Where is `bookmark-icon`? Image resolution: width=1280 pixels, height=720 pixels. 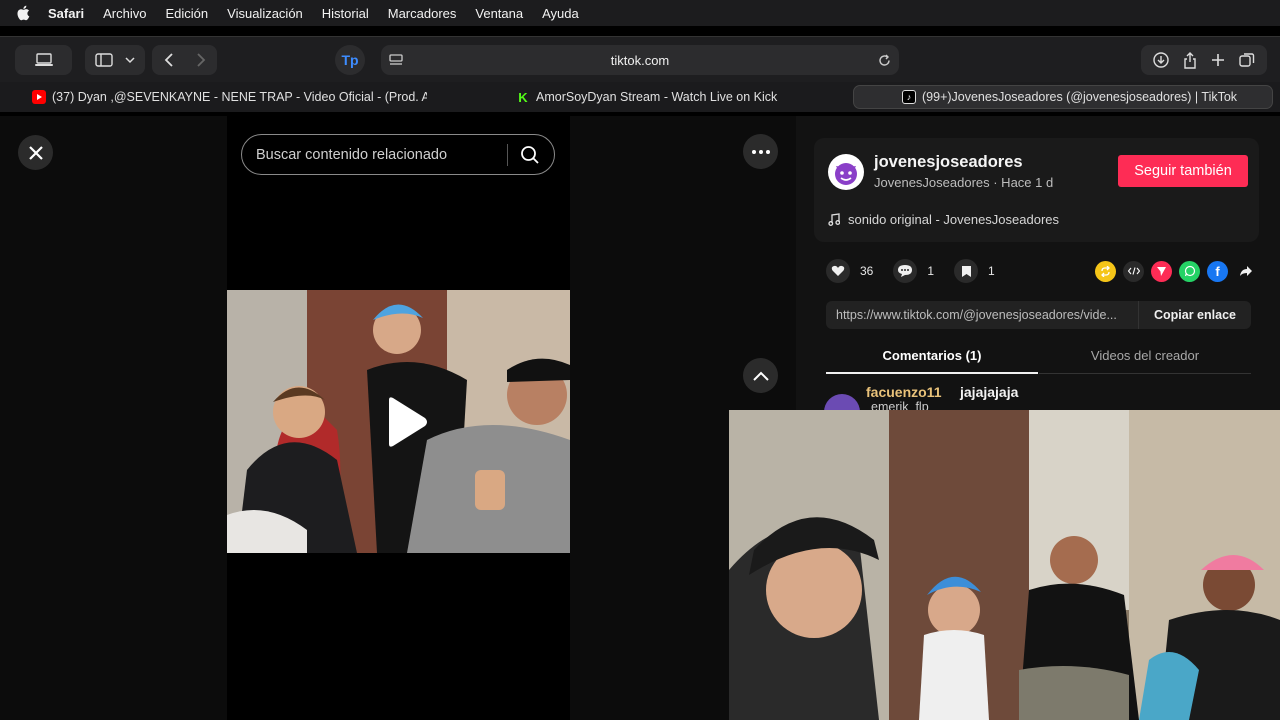 bookmark-icon is located at coordinates (966, 271).